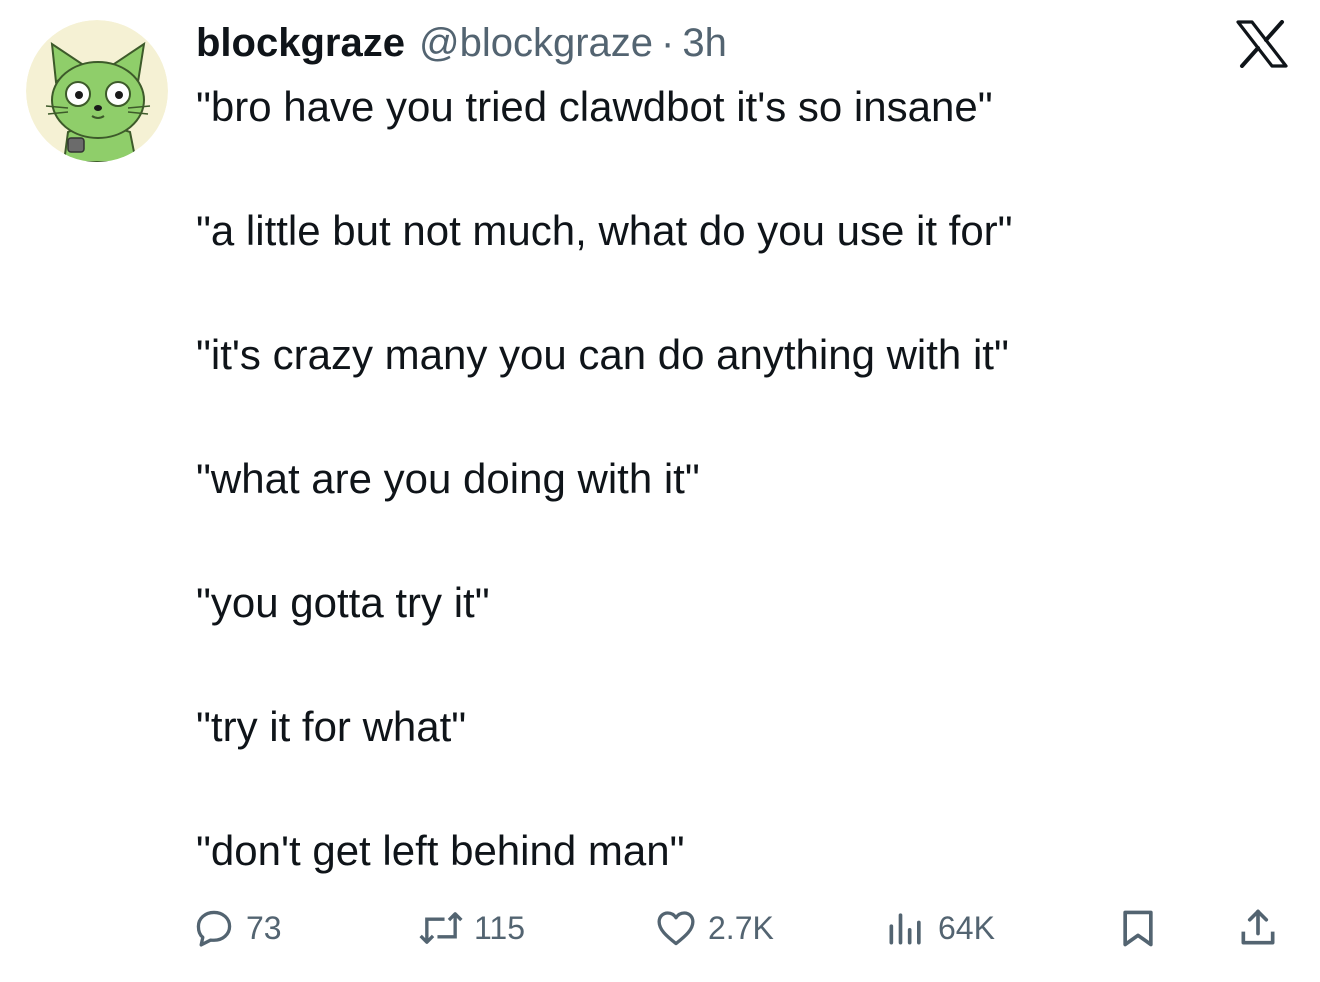  I want to click on reply-button: 73, so click(237, 928).